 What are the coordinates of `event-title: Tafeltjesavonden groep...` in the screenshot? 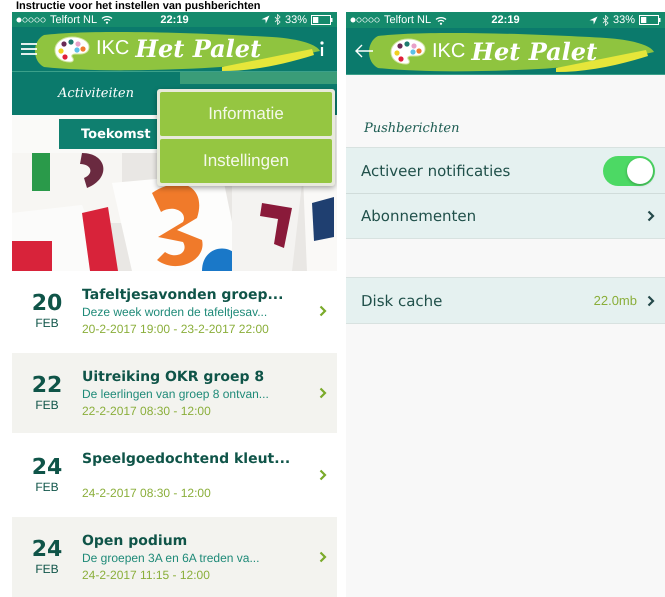 It's located at (183, 294).